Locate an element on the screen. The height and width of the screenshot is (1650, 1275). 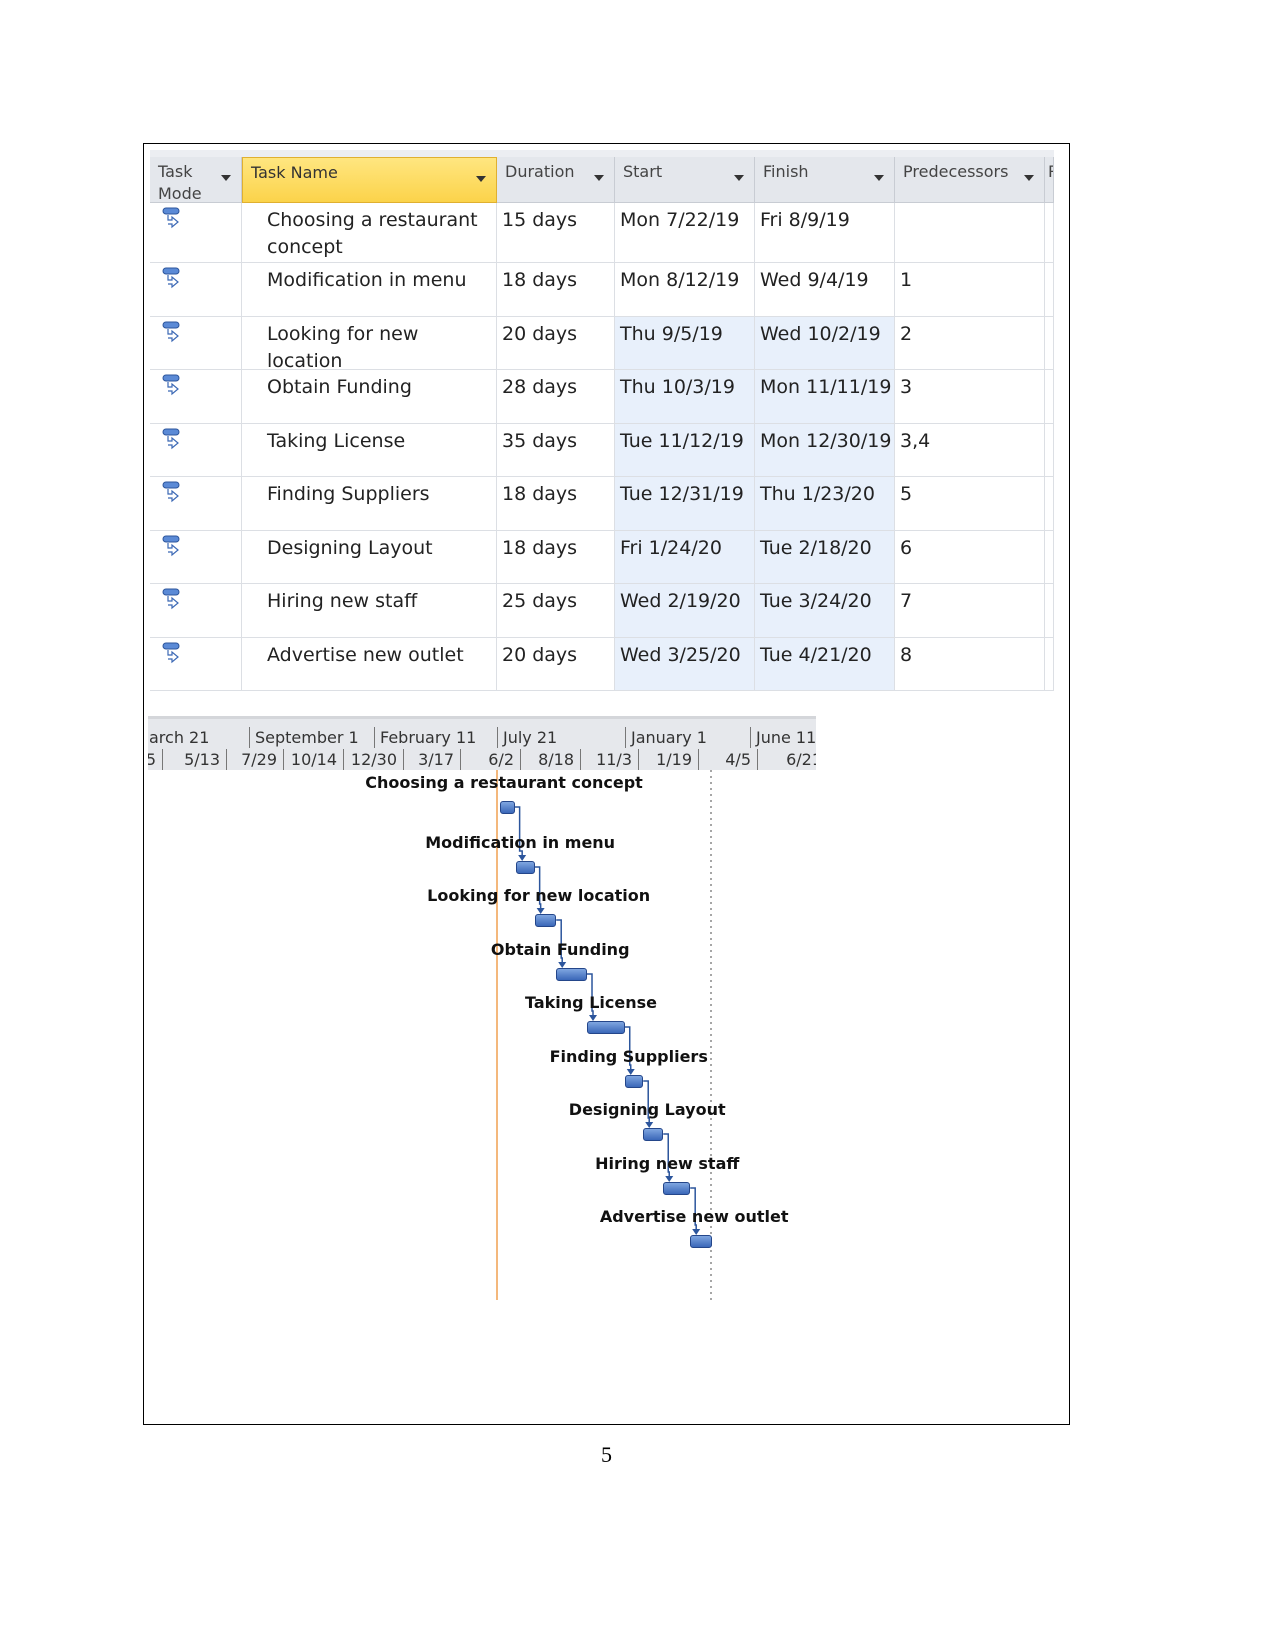
page-number: 5 is located at coordinates (606, 1454).